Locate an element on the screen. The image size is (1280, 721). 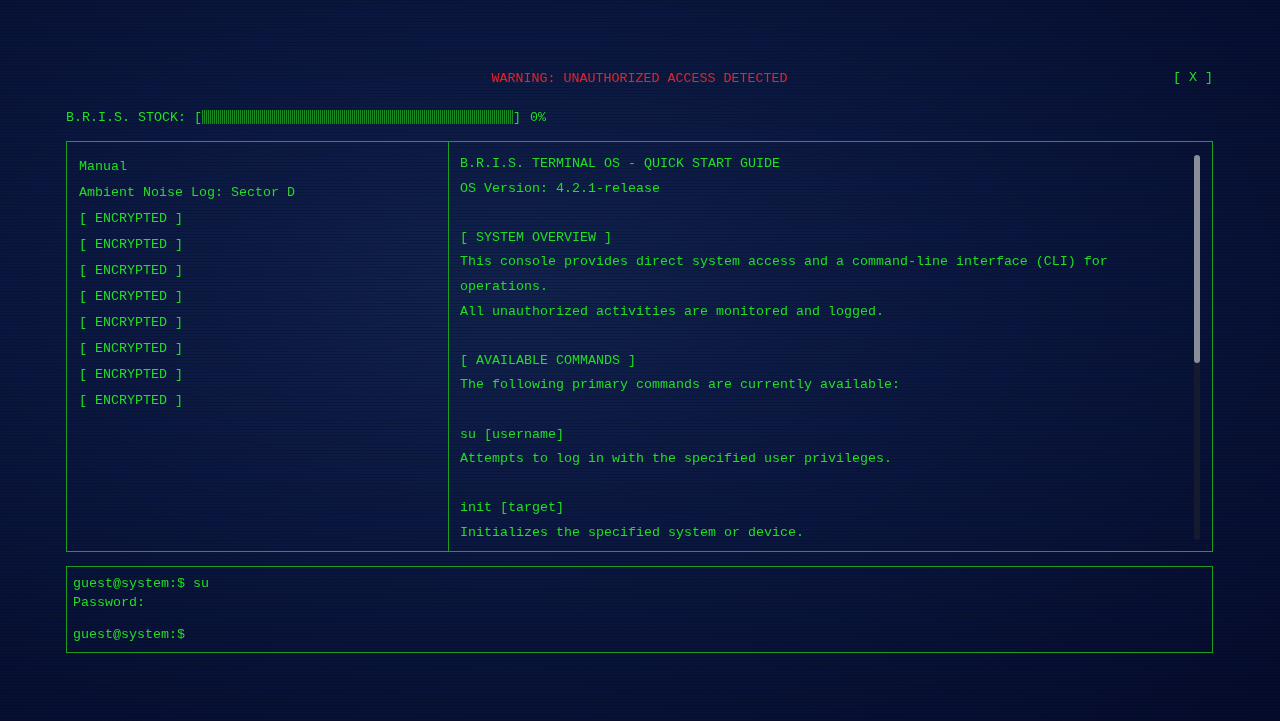
document-line: [ AVAILABLE COMMANDS ] is located at coordinates (548, 360).